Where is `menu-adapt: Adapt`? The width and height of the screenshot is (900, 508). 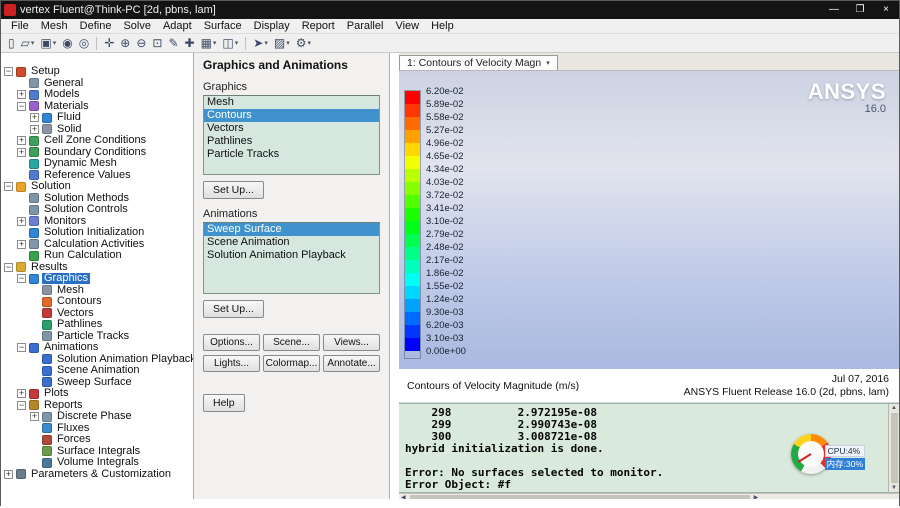
menu-adapt: Adapt is located at coordinates (177, 26).